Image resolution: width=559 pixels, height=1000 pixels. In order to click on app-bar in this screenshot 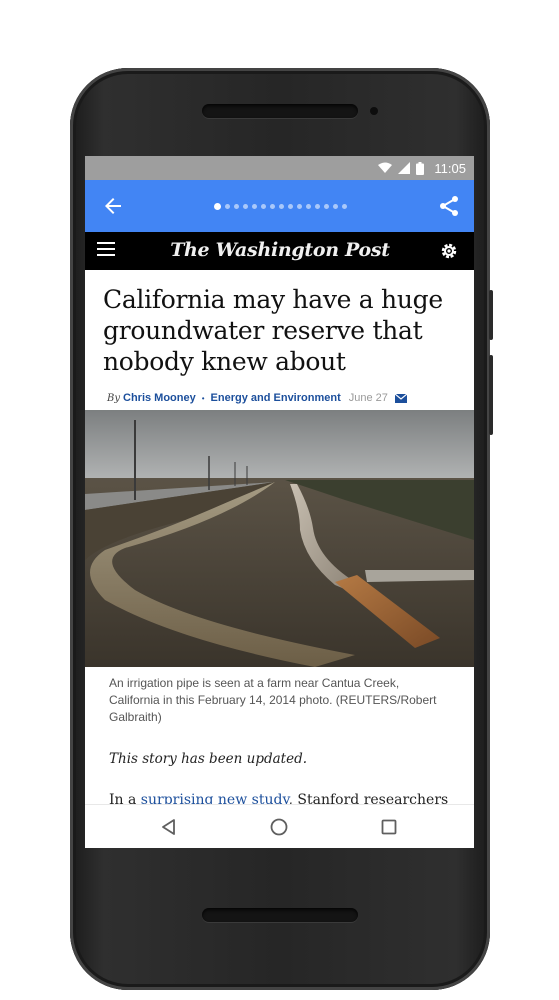, I will do `click(279, 206)`.